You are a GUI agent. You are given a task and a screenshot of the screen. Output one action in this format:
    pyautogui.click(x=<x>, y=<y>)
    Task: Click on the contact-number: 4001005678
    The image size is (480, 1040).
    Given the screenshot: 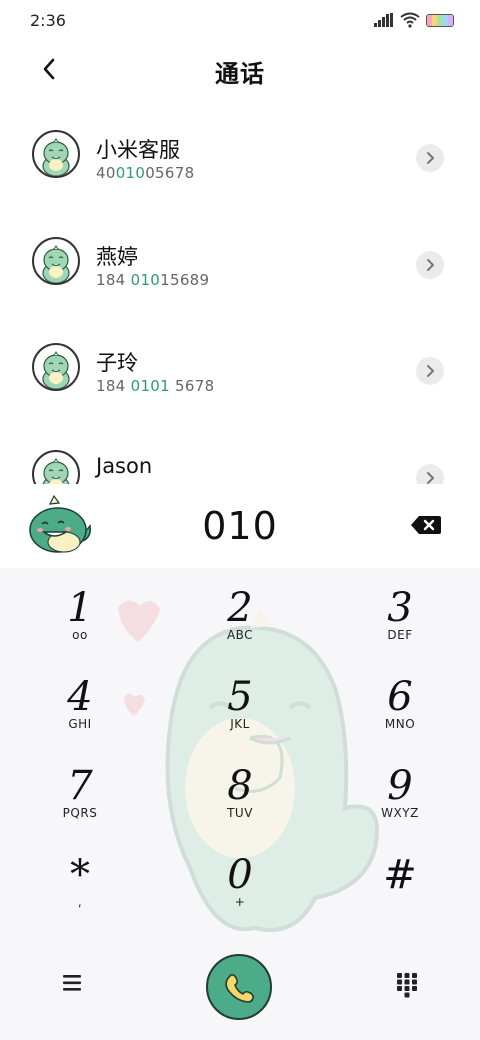 What is the action you would take?
    pyautogui.click(x=145, y=173)
    